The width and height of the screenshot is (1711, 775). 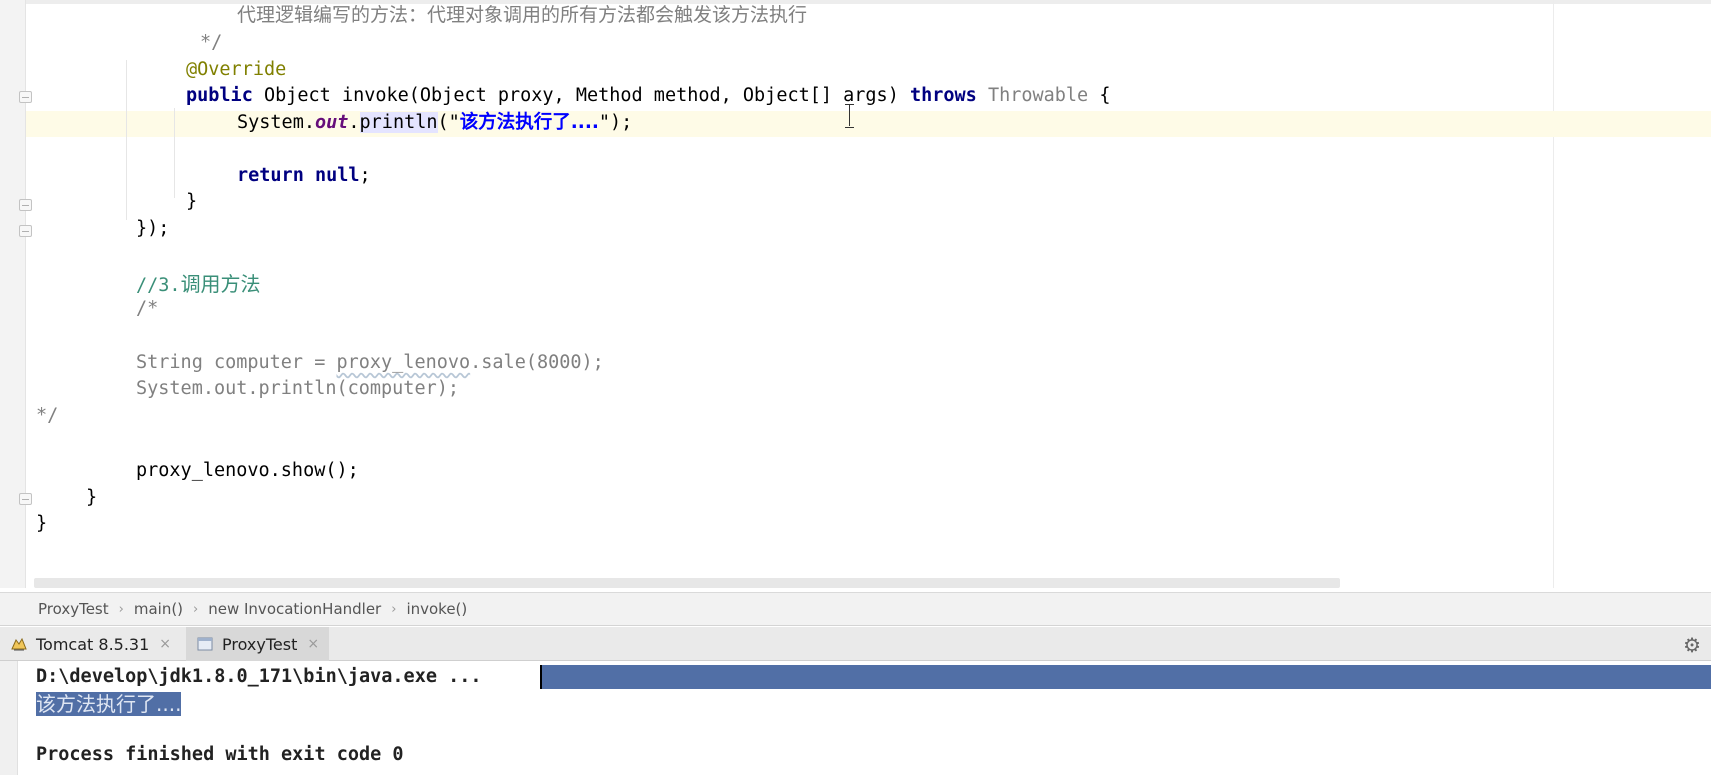 I want to click on code-line-close-main: }, so click(x=91, y=498).